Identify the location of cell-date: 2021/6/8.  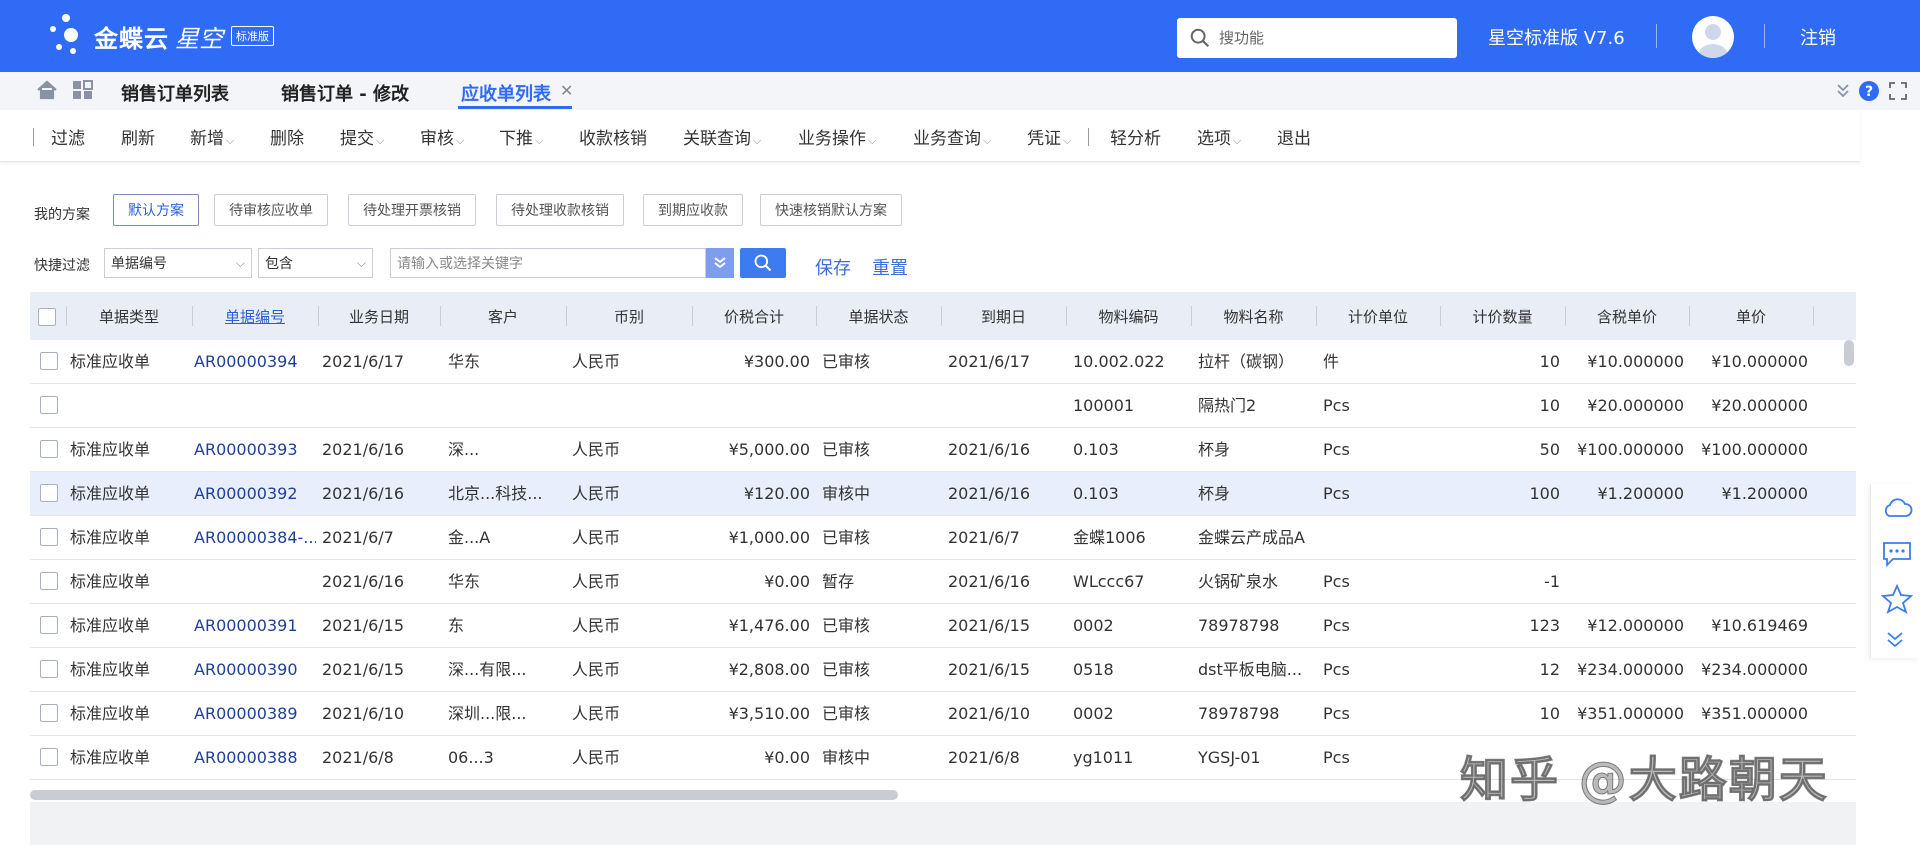
(358, 757).